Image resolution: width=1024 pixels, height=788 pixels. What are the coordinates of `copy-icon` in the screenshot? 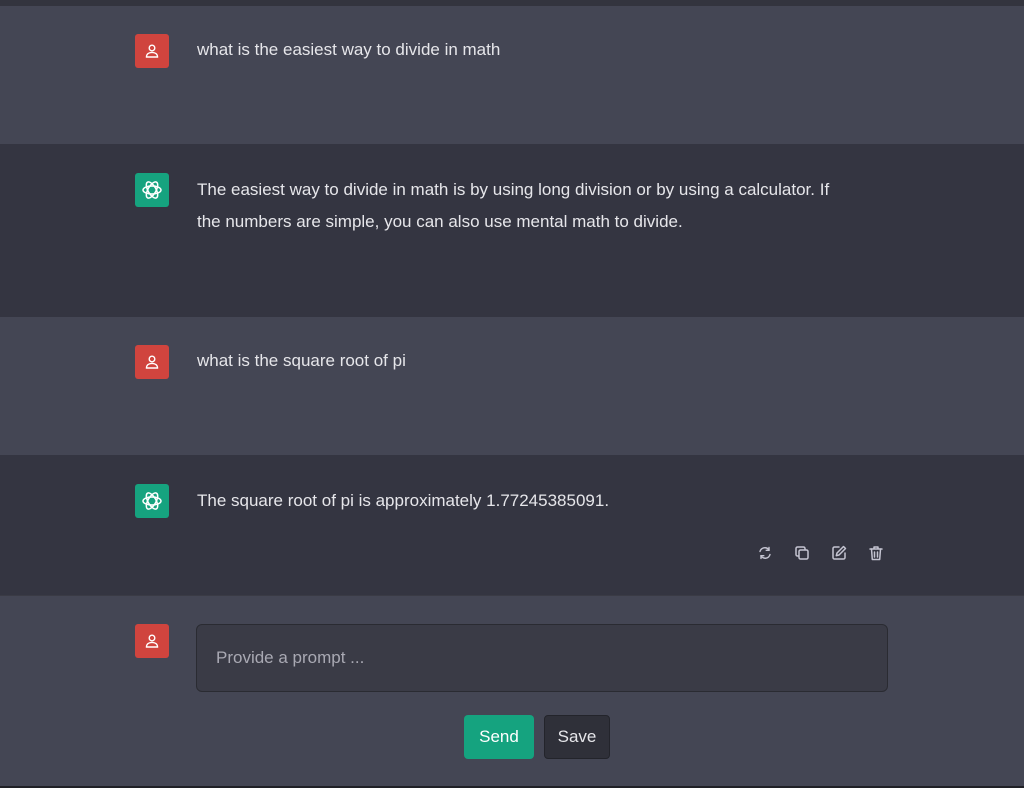 It's located at (801, 552).